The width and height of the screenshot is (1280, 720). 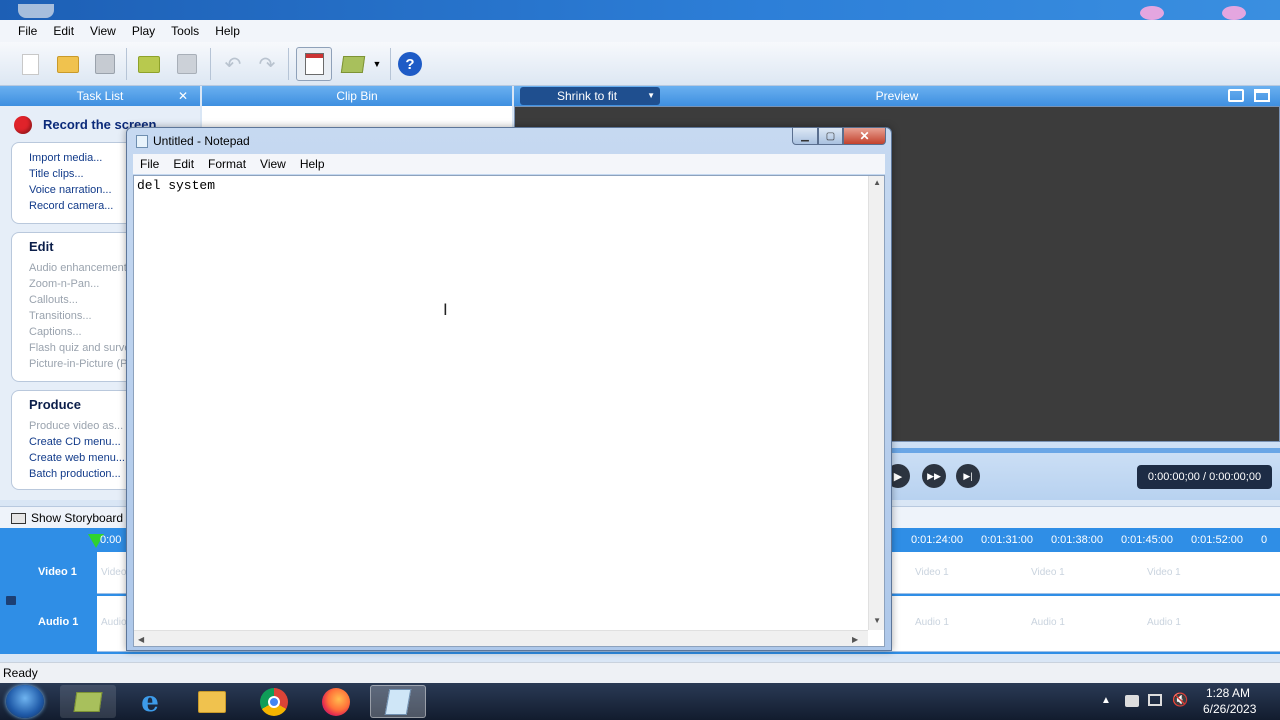 I want to click on notepad-menu-file: File, so click(x=149, y=164).